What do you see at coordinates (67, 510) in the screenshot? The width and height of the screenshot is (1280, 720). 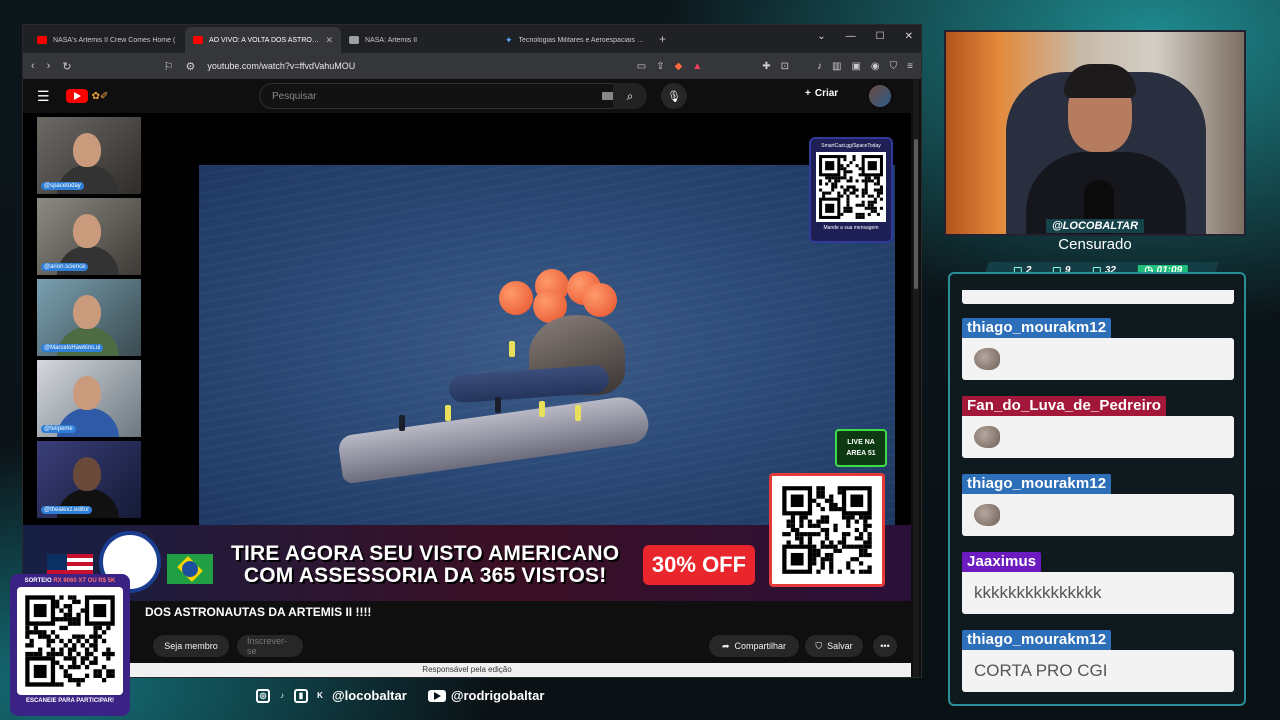 I see `participant-handle: @thealexz.editor` at bounding box center [67, 510].